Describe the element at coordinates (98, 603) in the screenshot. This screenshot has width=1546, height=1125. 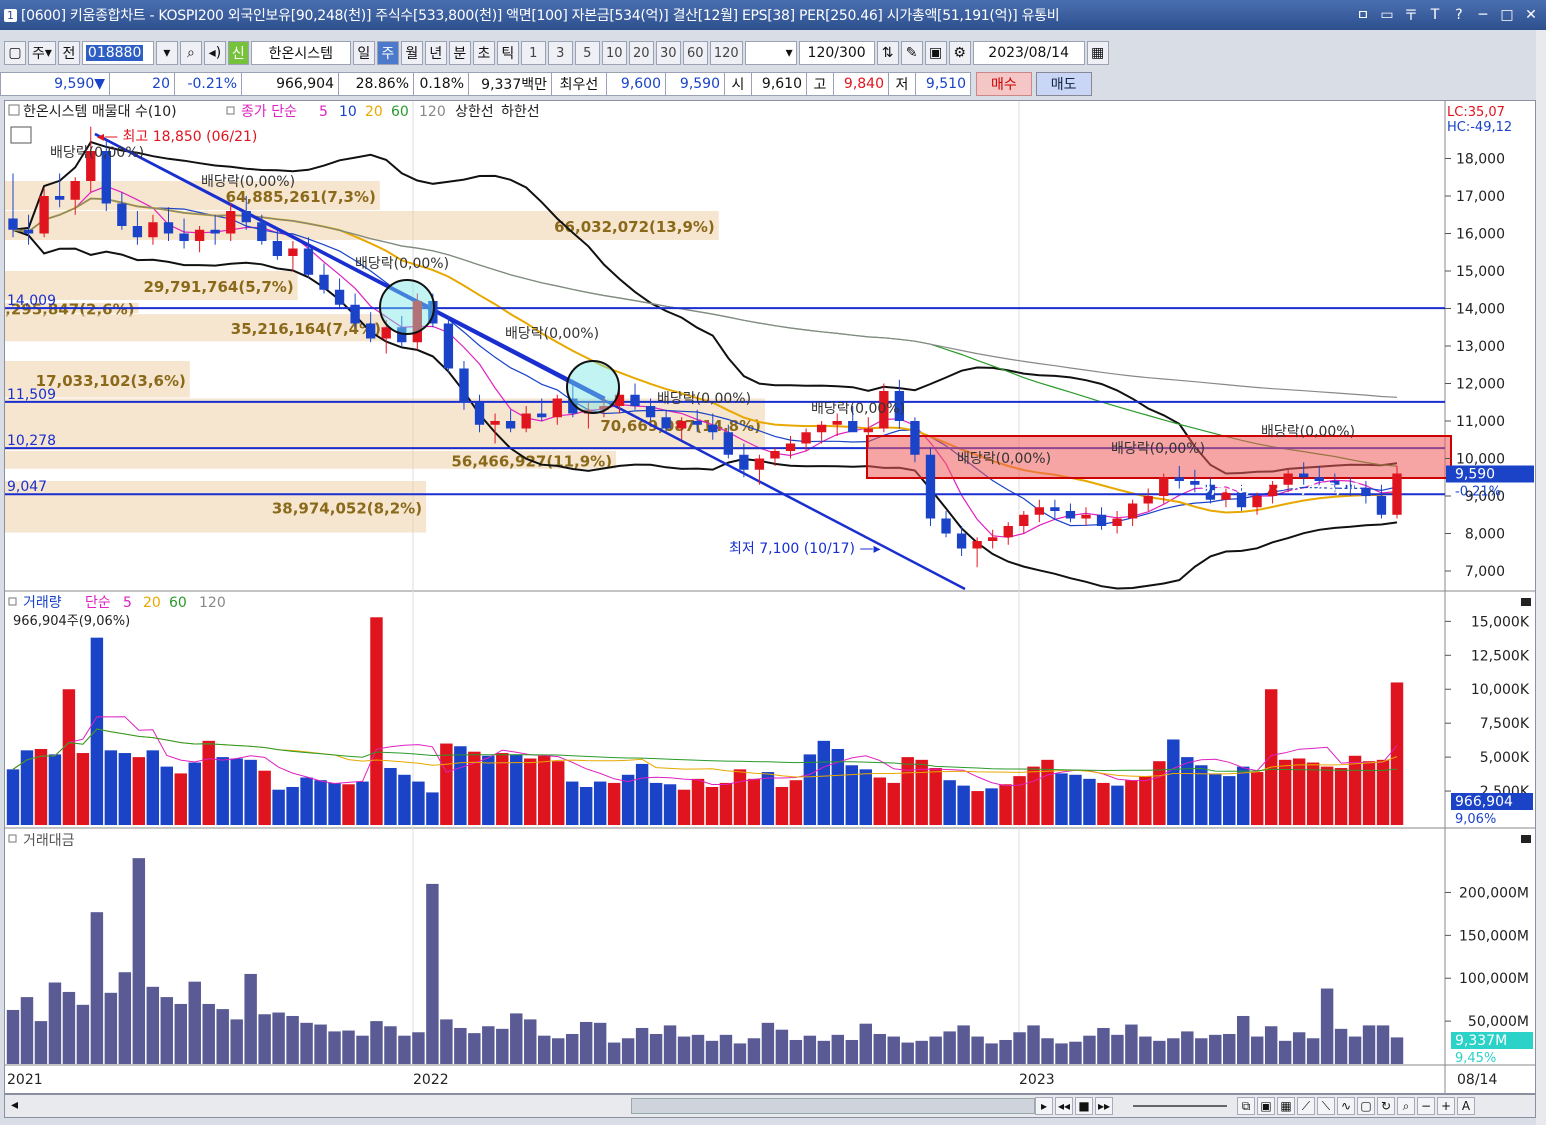
I see `volume-ma-label: 단순` at that location.